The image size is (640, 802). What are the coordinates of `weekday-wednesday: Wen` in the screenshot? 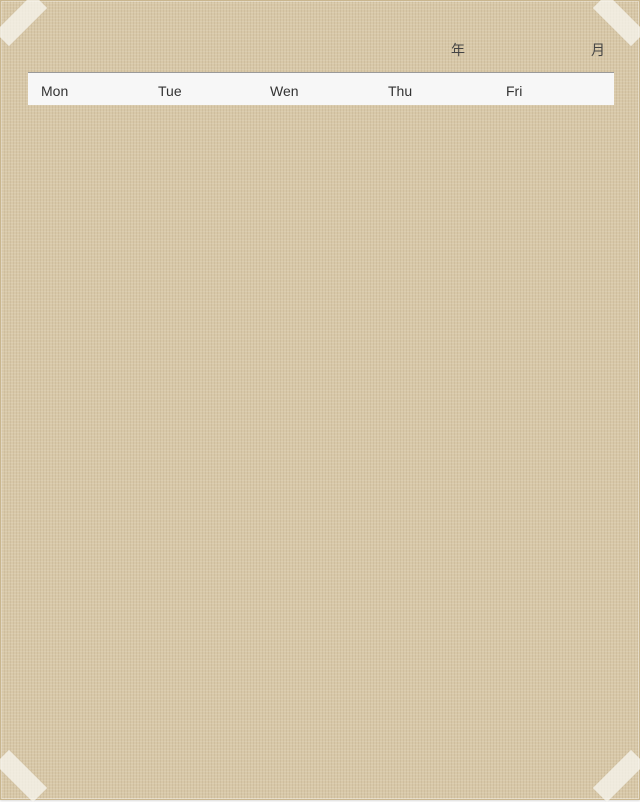 It's located at (284, 91).